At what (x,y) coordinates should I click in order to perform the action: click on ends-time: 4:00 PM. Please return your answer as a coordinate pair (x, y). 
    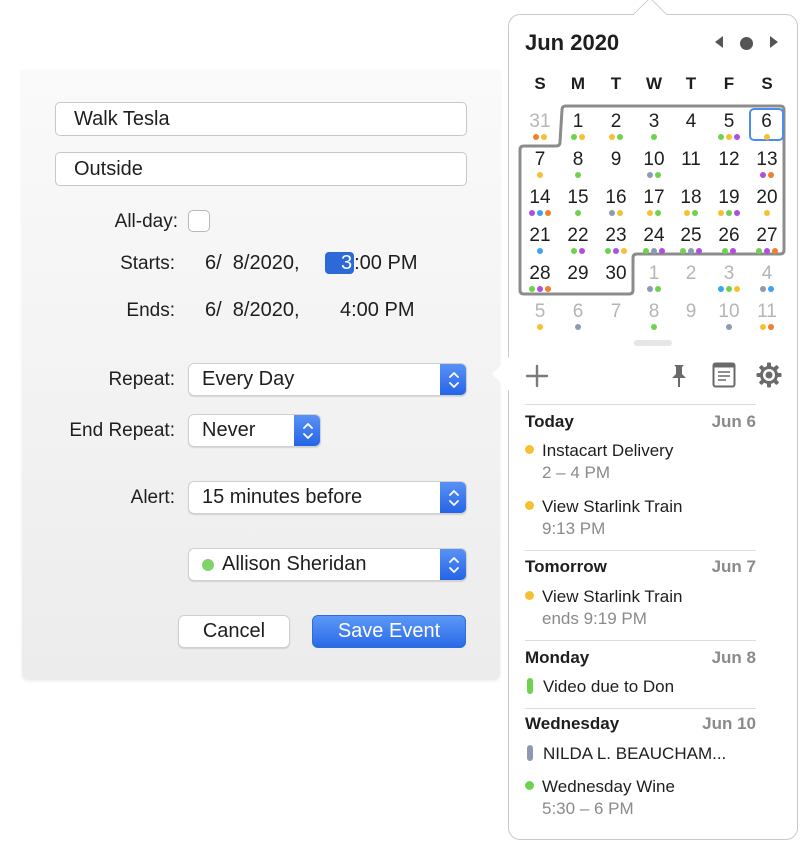
    Looking at the image, I should click on (377, 310).